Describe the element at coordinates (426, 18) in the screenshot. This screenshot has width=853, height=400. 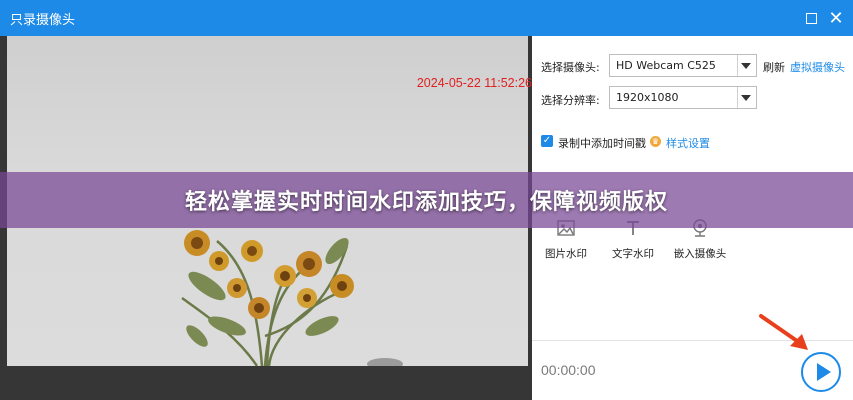
I see `title-bar: 只录摄像头 ✕` at that location.